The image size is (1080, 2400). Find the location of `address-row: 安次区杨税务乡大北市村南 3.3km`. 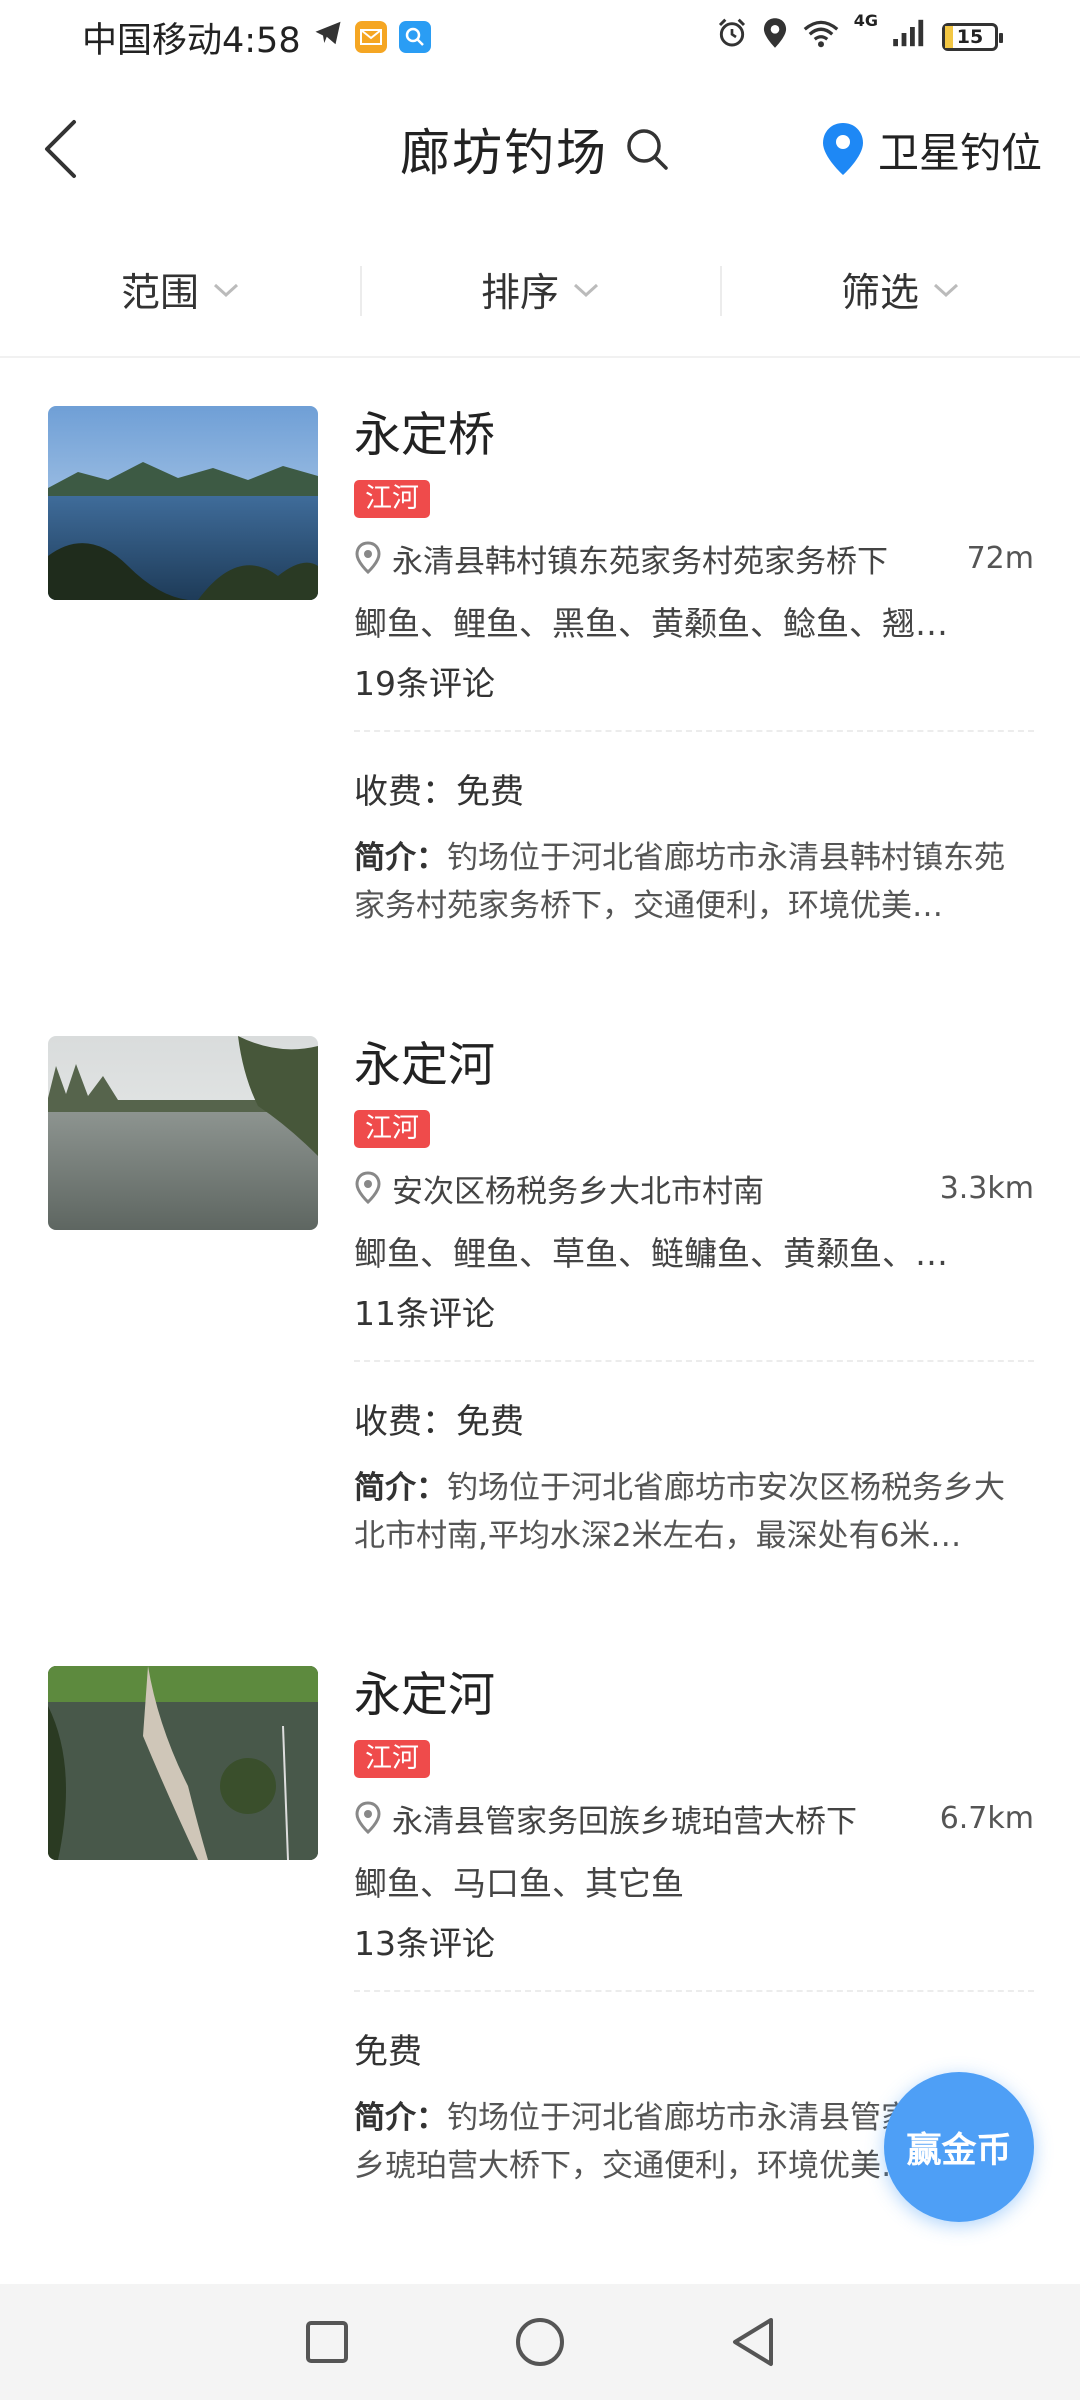

address-row: 安次区杨税务乡大北市村南 3.3km is located at coordinates (694, 1188).